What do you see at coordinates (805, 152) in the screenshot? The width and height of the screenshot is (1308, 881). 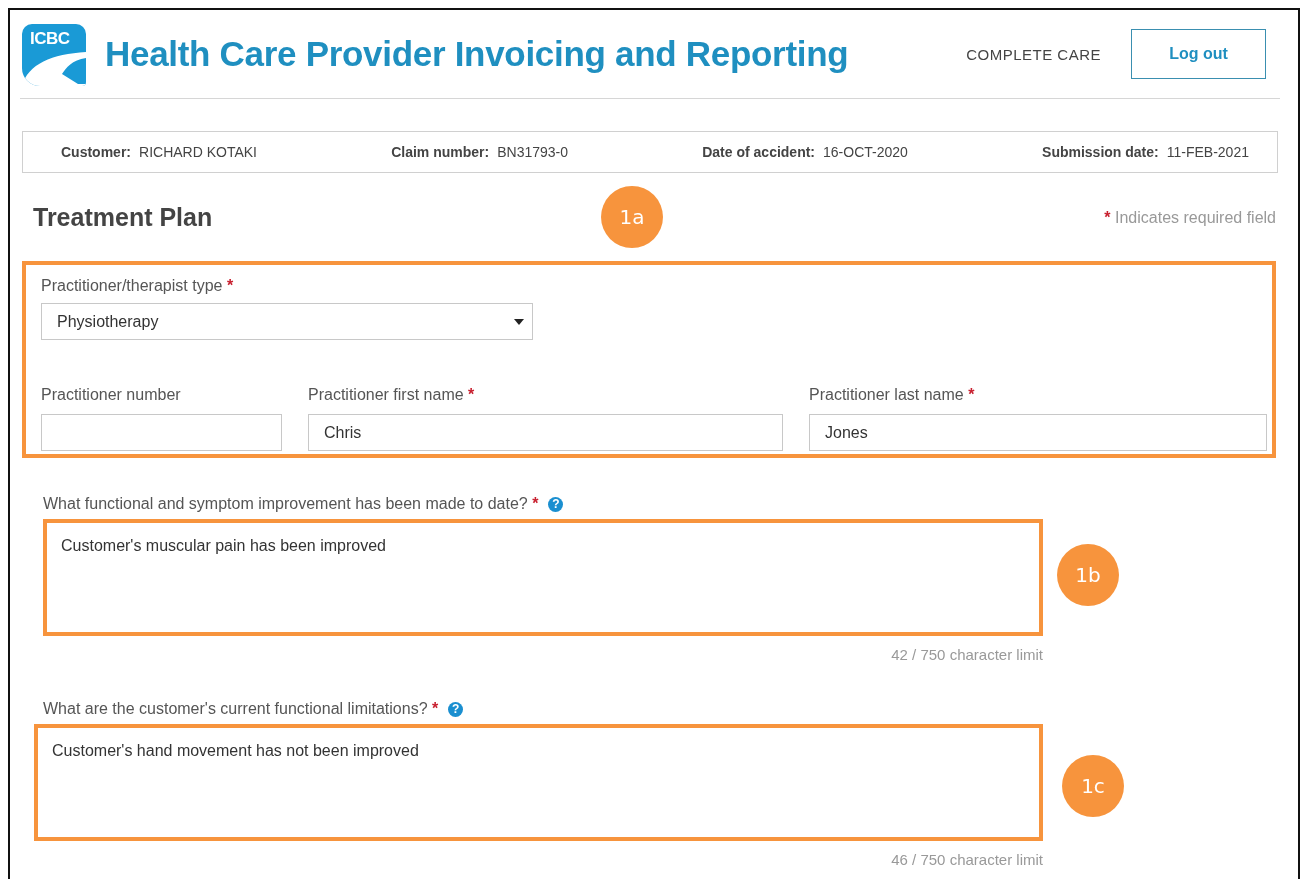 I see `claim-info-item: Date of accident: 16-OCT-2020` at bounding box center [805, 152].